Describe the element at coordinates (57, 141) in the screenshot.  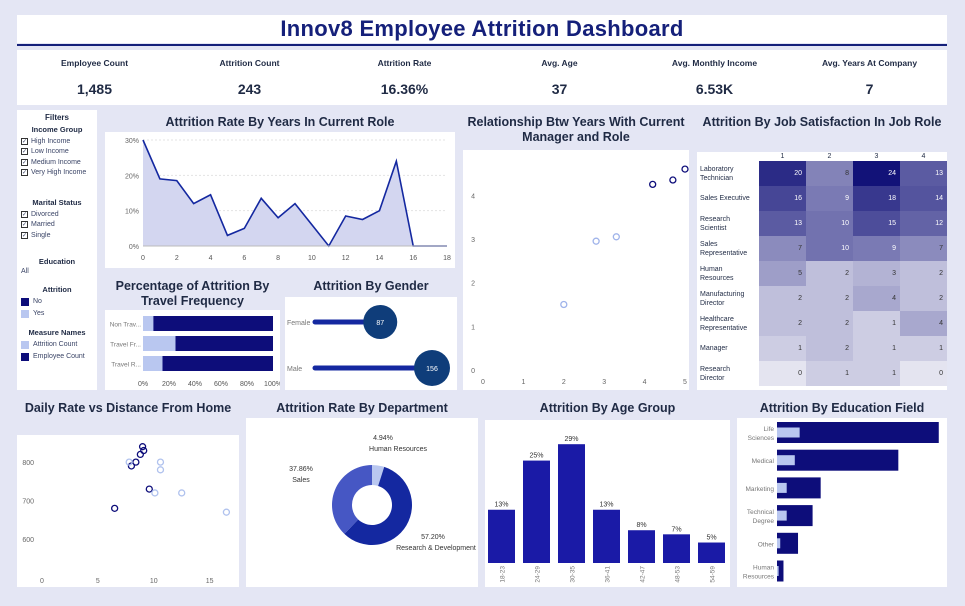
I see `checkbox-high-income: ✓ High Income` at that location.